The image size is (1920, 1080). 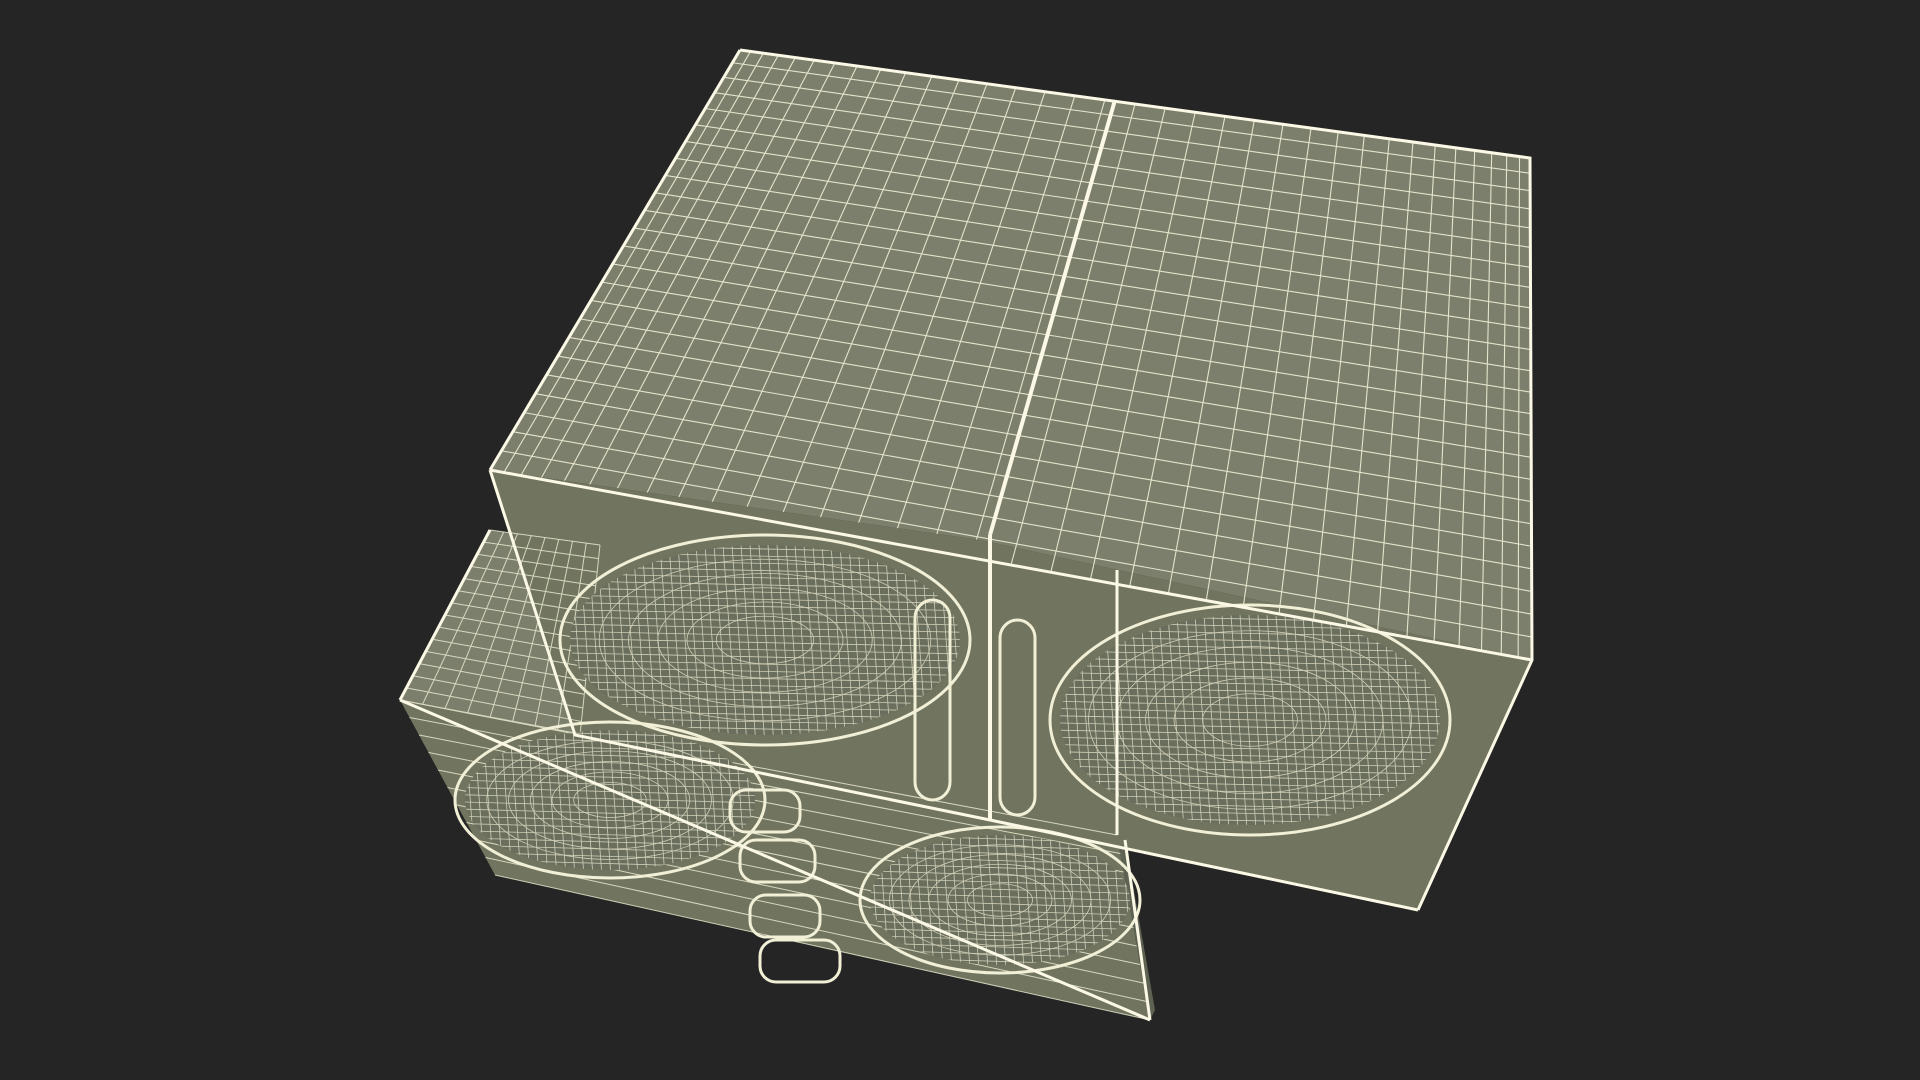 I want to click on cavity-lower-right, so click(x=1000, y=900).